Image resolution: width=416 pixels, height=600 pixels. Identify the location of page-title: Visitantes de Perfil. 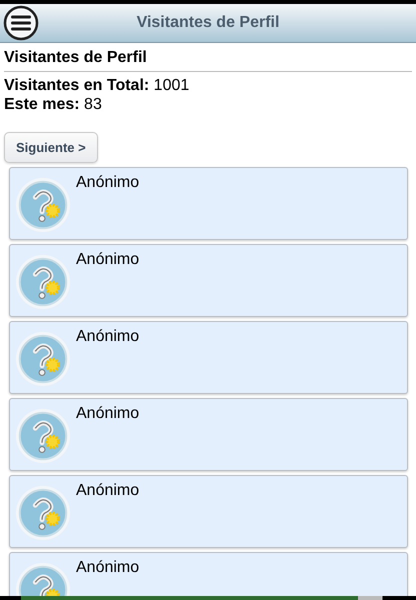
(208, 23).